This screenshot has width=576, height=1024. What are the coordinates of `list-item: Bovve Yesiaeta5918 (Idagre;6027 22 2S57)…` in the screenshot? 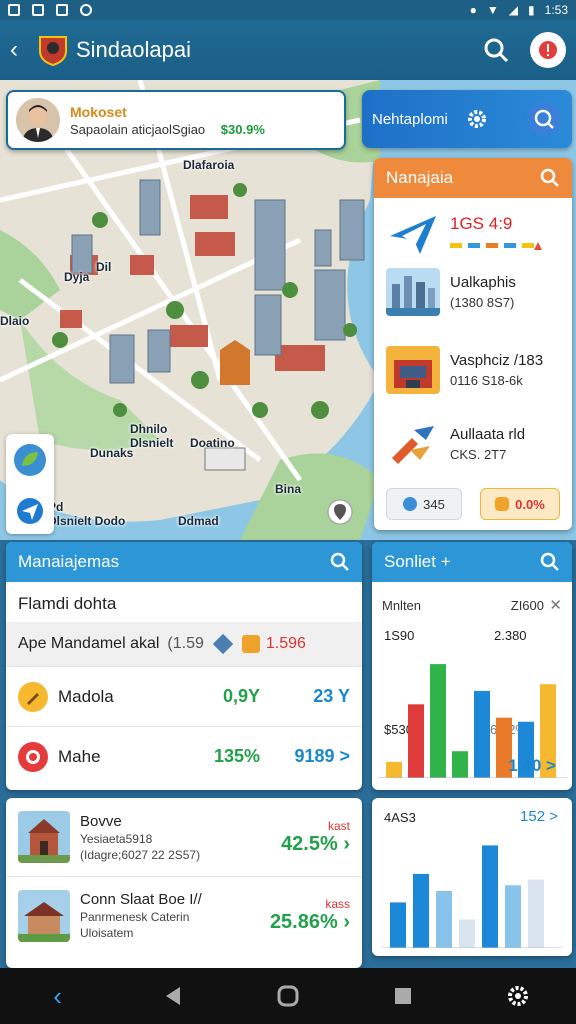 It's located at (184, 837).